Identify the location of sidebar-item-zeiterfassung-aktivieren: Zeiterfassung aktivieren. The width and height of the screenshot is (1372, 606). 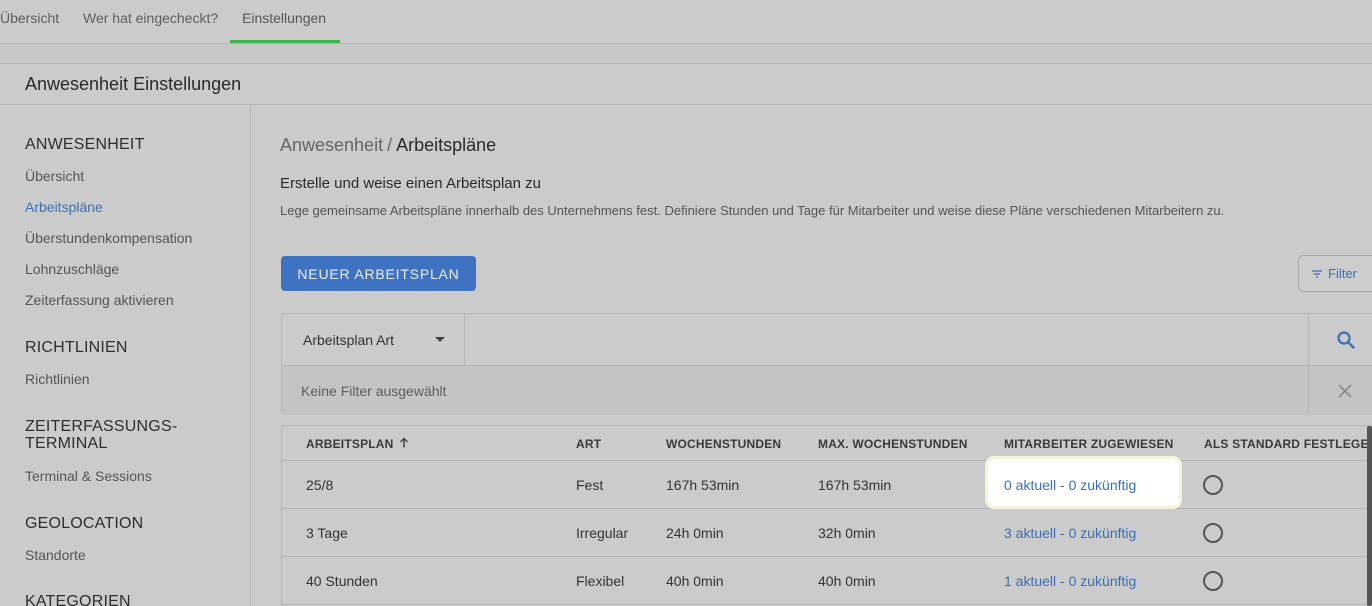
(99, 300).